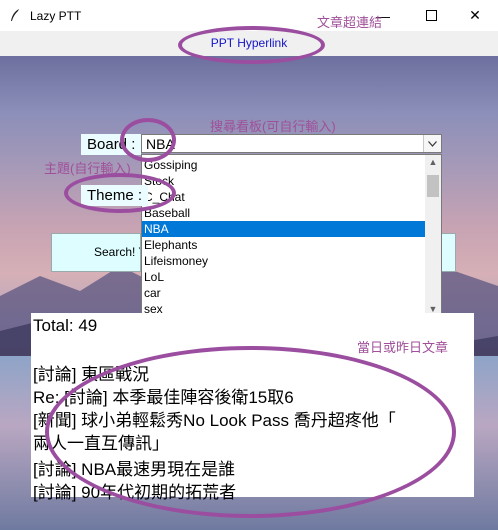  What do you see at coordinates (65, 325) in the screenshot?
I see `total-count: Total: 49` at bounding box center [65, 325].